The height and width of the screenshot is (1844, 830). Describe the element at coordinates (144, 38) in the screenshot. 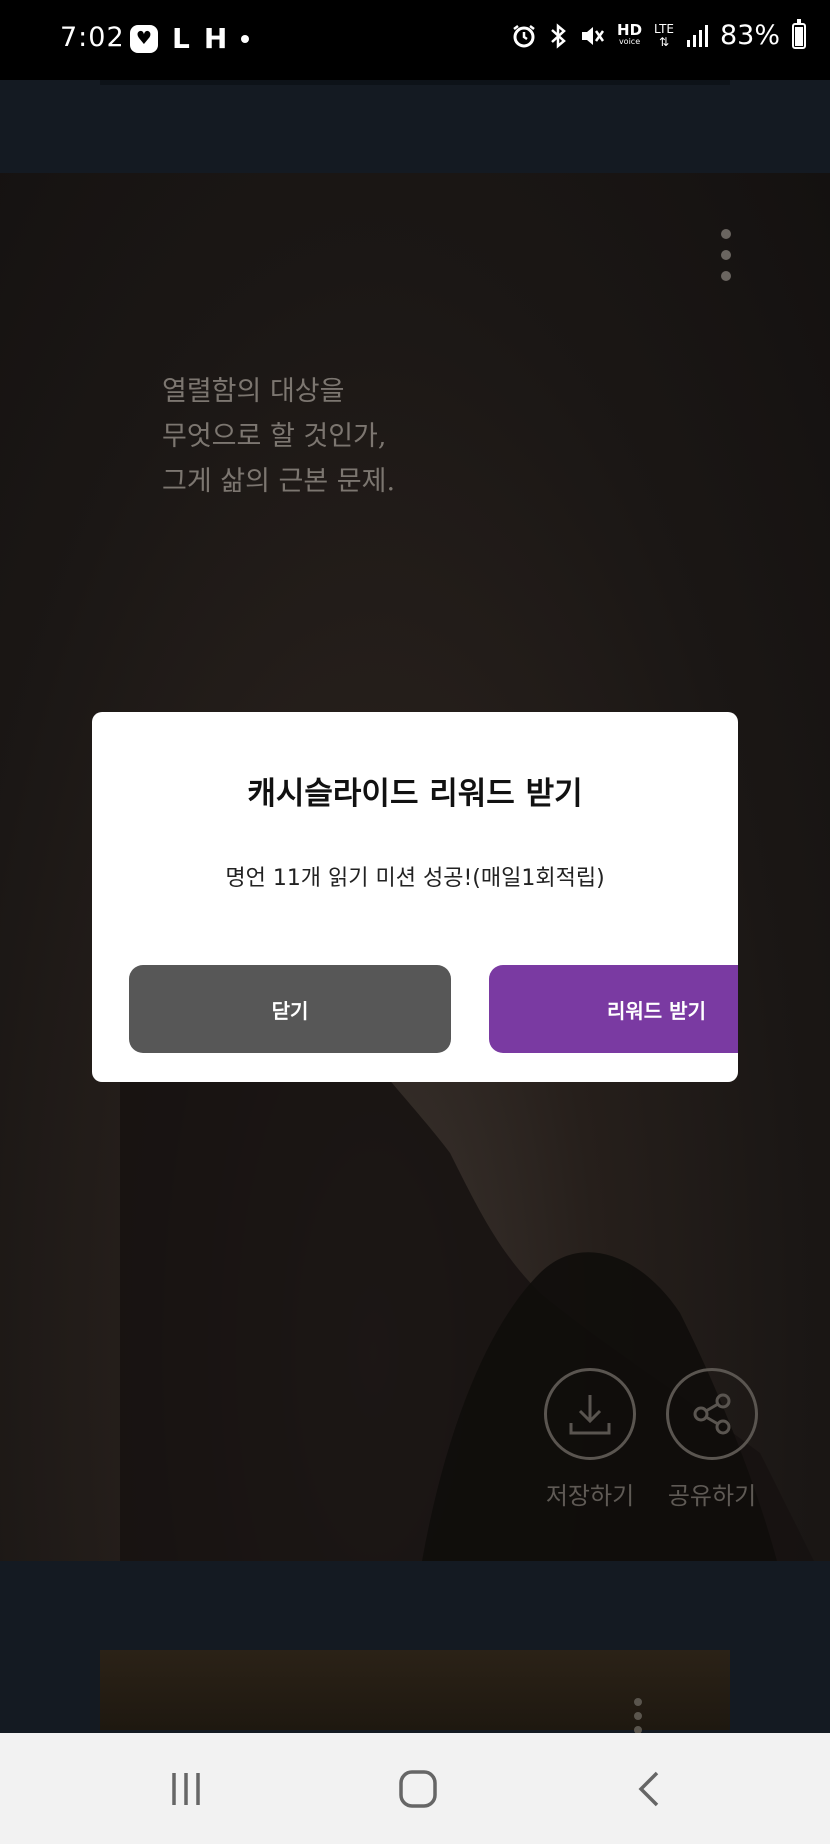

I see `heart-app-icon: ♥` at that location.